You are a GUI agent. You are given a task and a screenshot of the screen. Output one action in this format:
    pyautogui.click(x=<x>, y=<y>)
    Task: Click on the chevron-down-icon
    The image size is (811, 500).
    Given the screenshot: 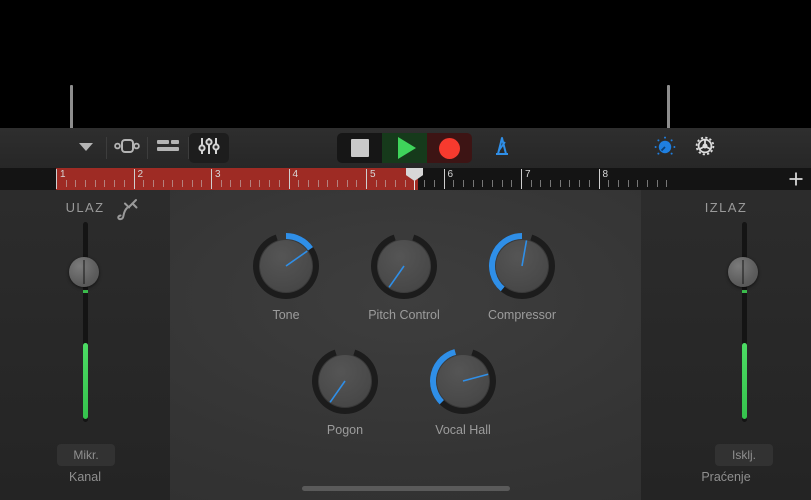 What is the action you would take?
    pyautogui.click(x=86, y=148)
    